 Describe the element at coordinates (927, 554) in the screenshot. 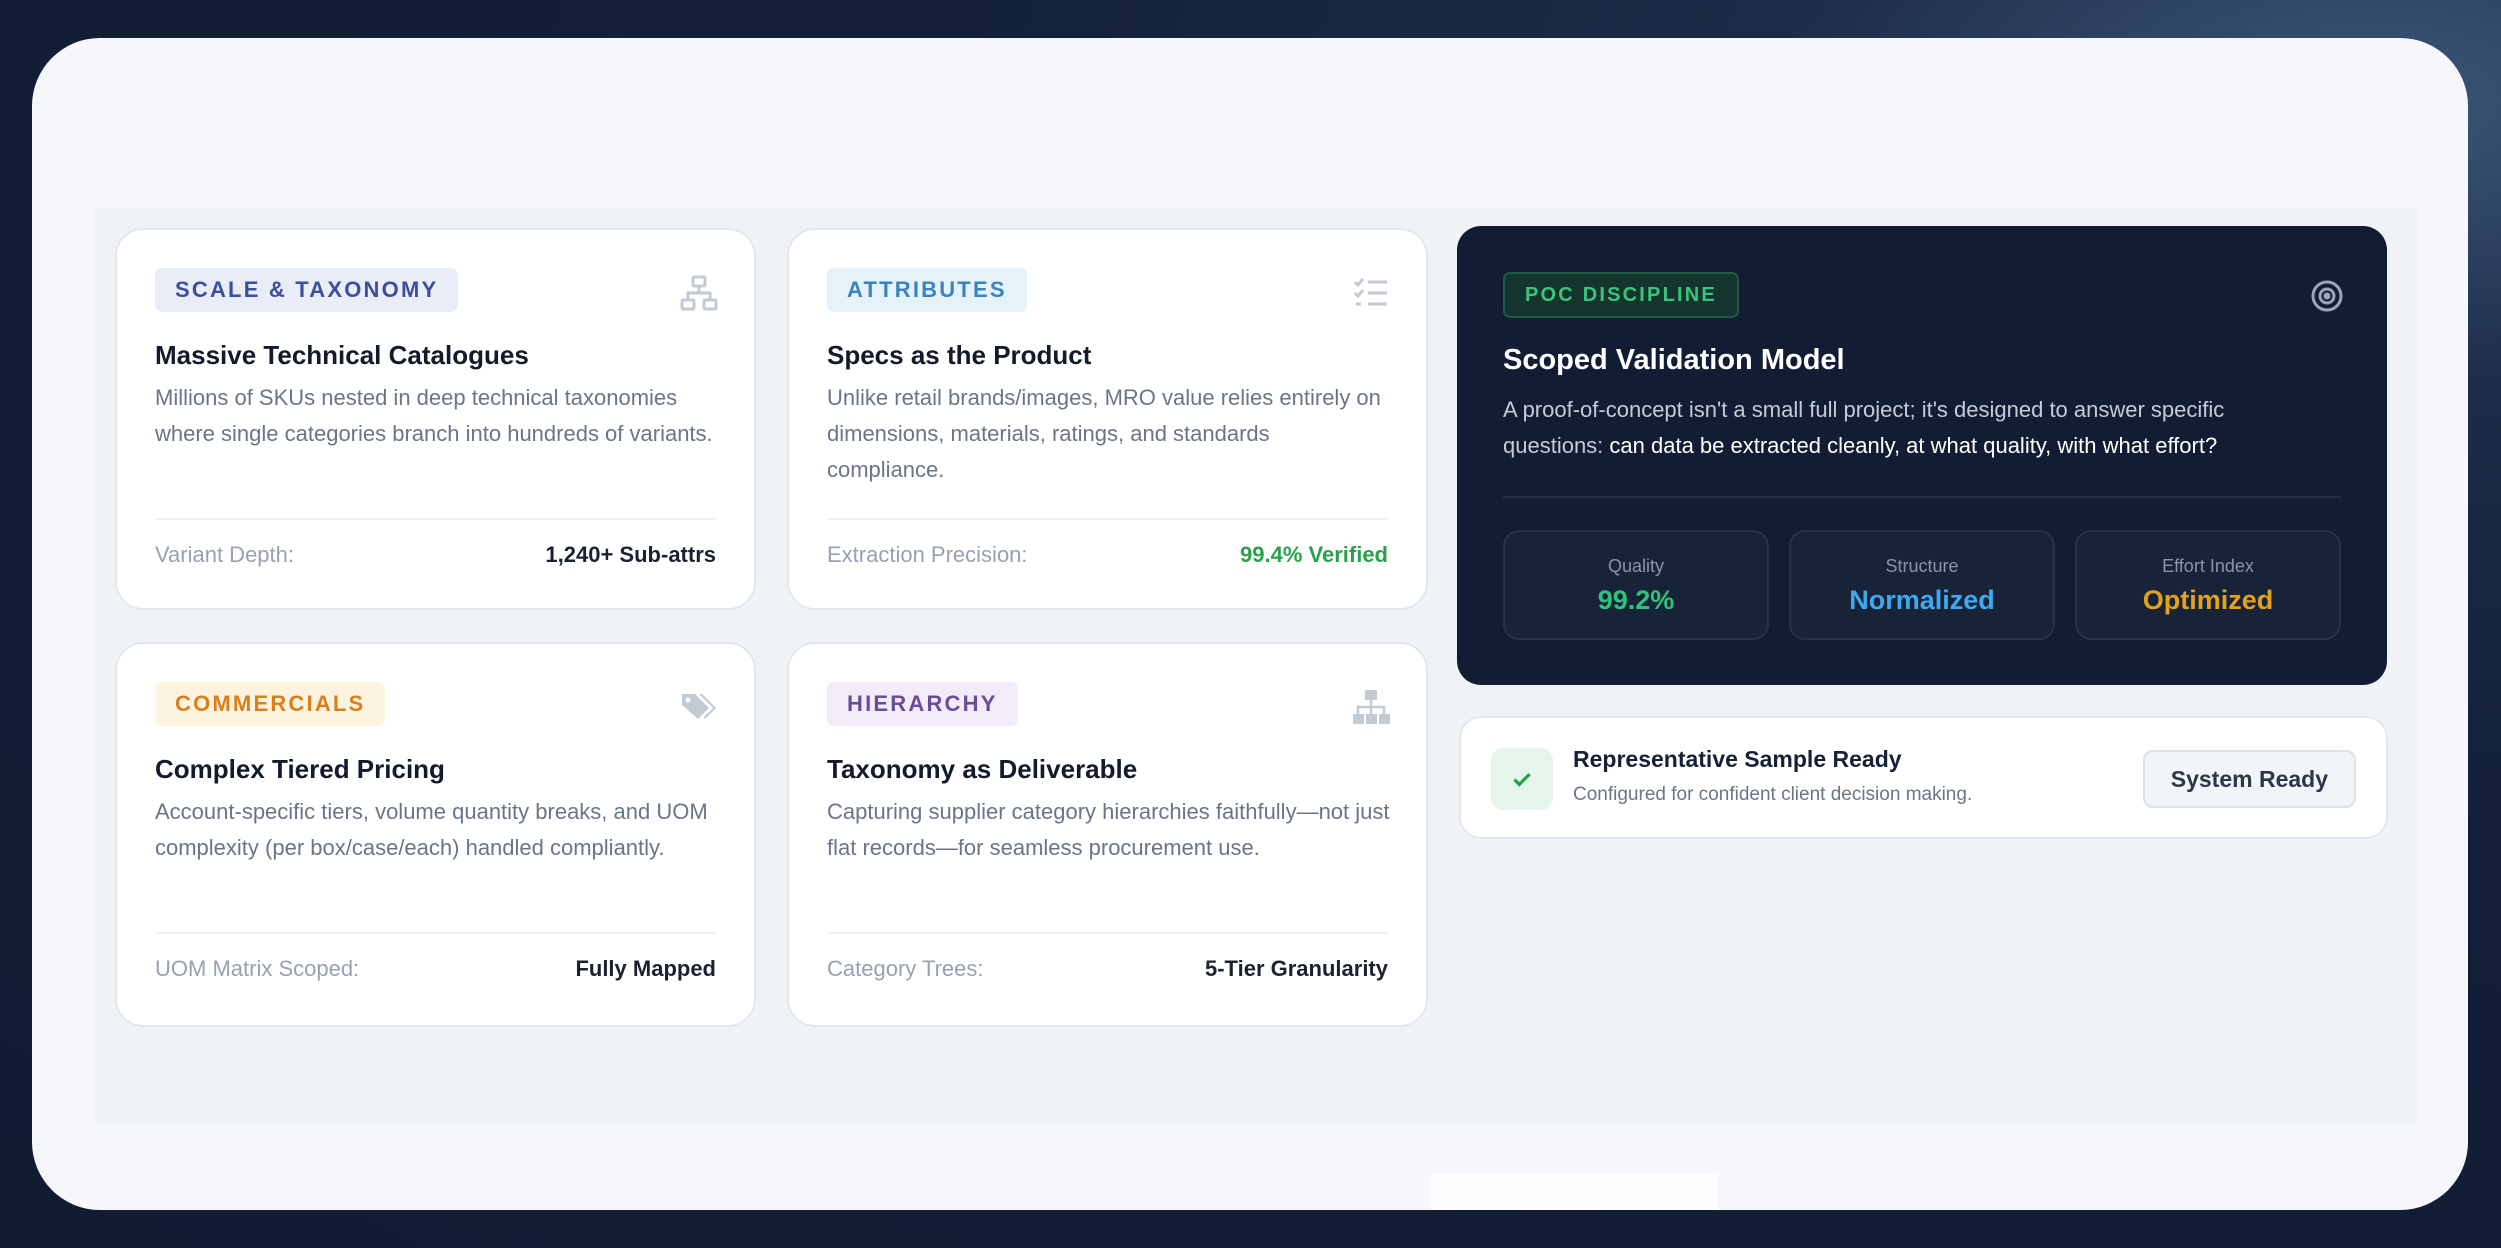

I see `card-footer-label: Extraction Precision:` at that location.